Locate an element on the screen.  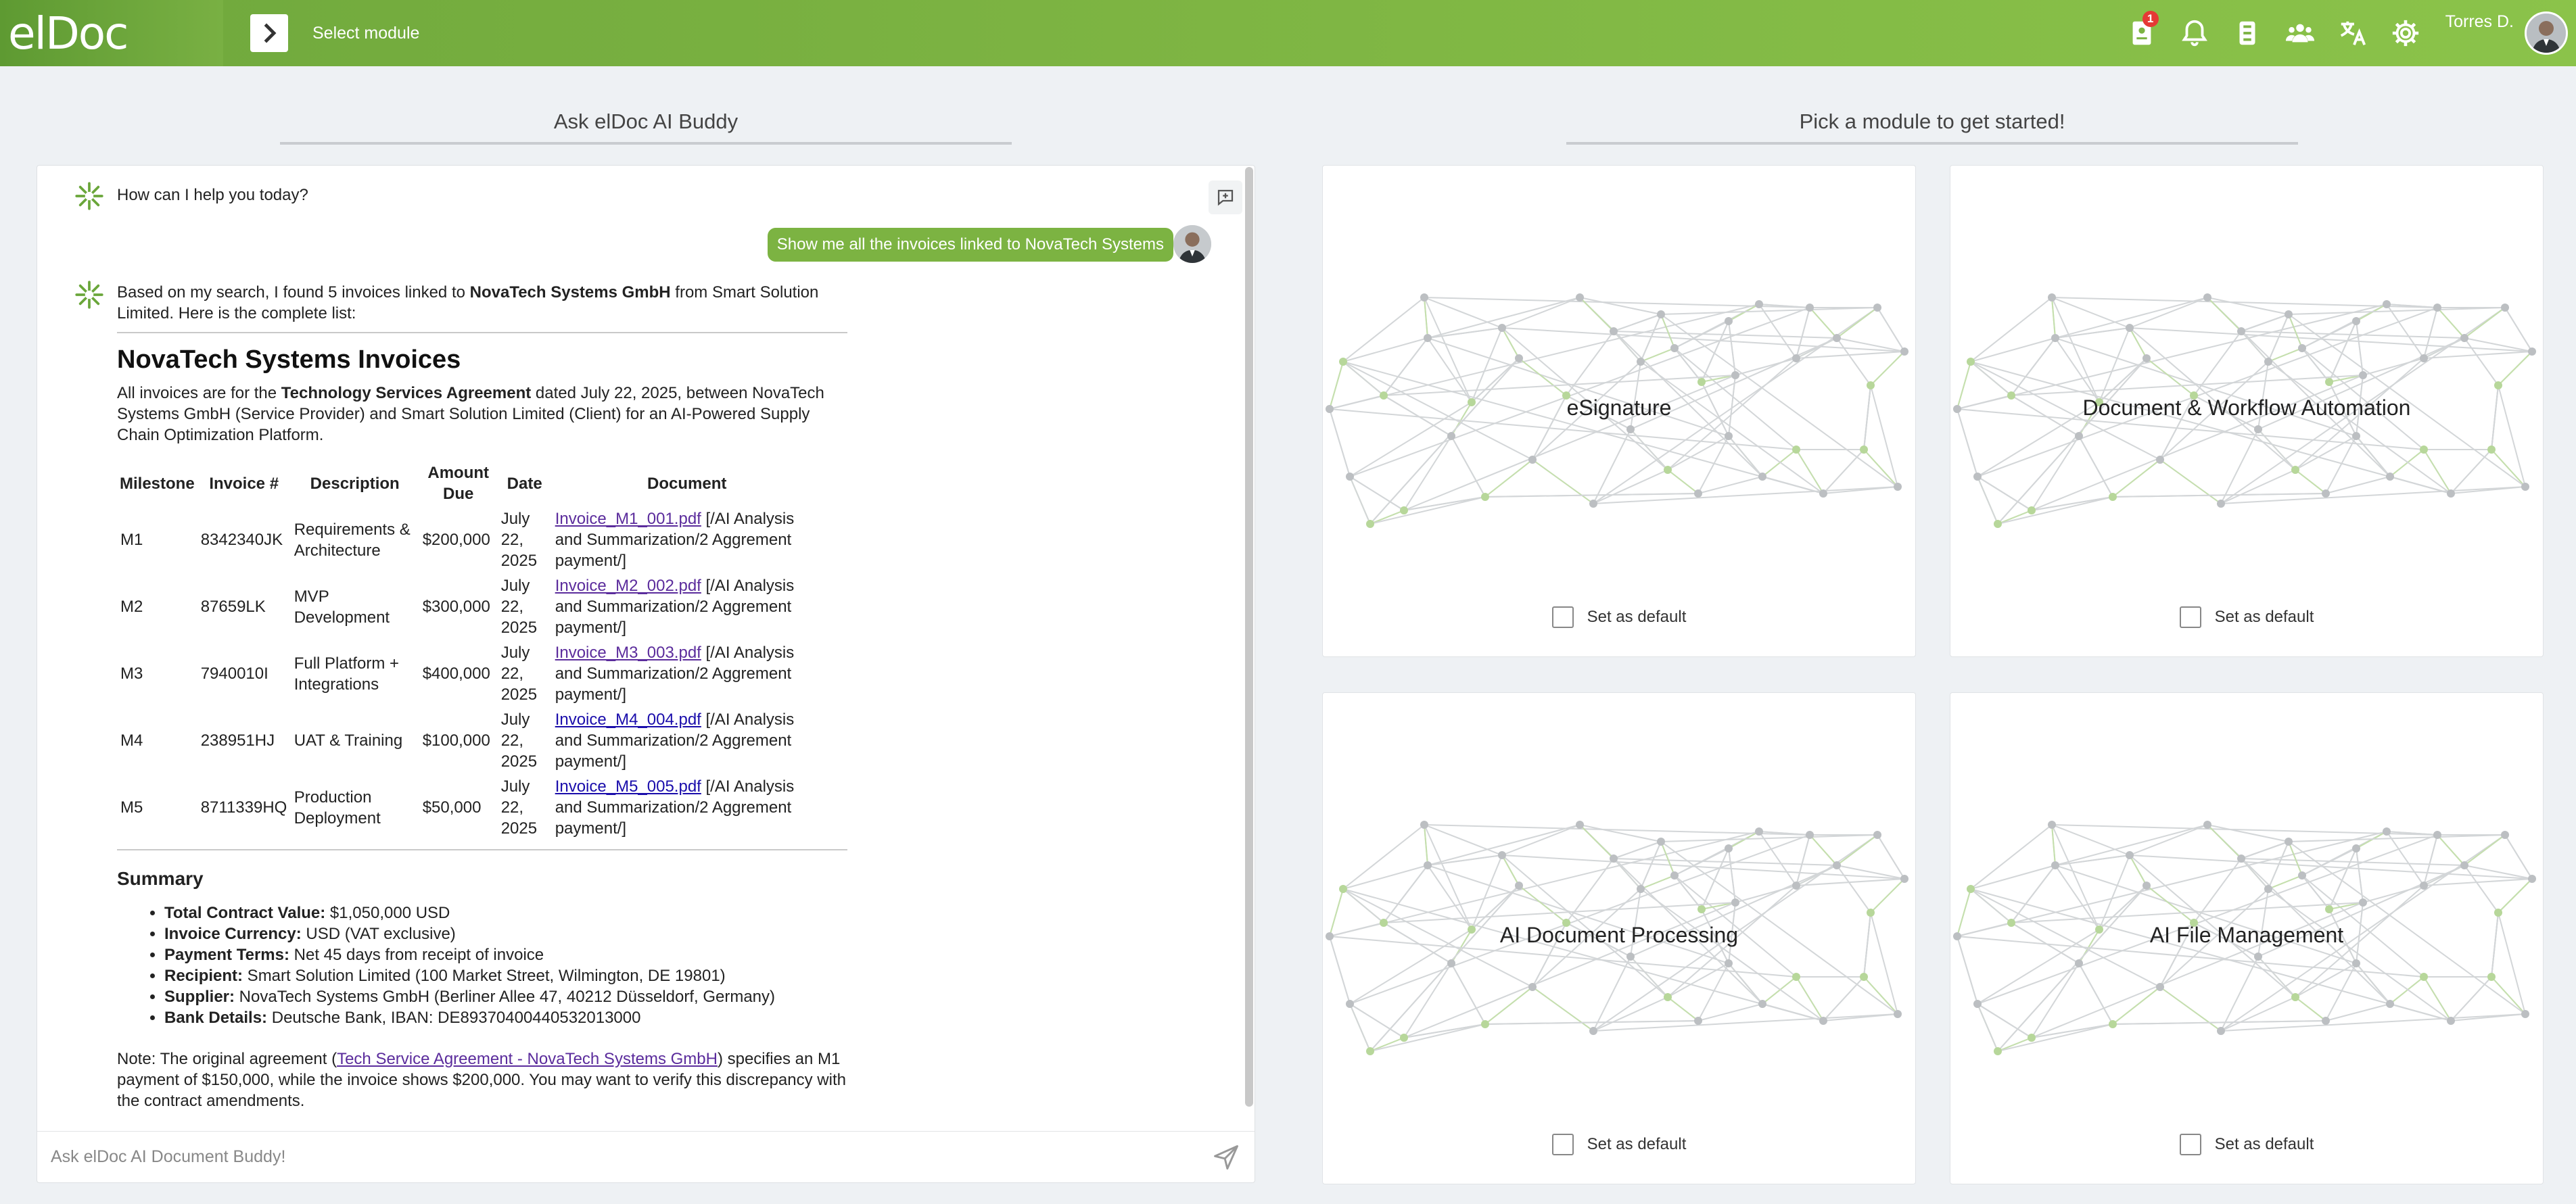
module-card-ai-file-management: AI File Management Set as default is located at coordinates (2247, 938).